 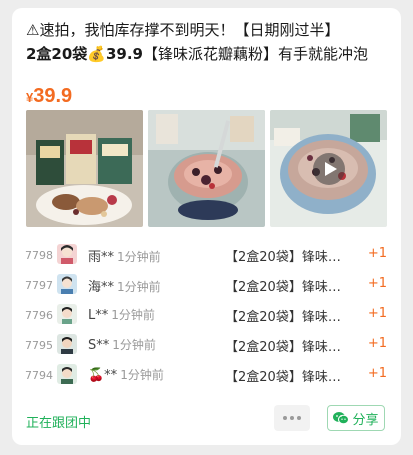 I want to click on buyer-nickname: 雨**, so click(x=101, y=257).